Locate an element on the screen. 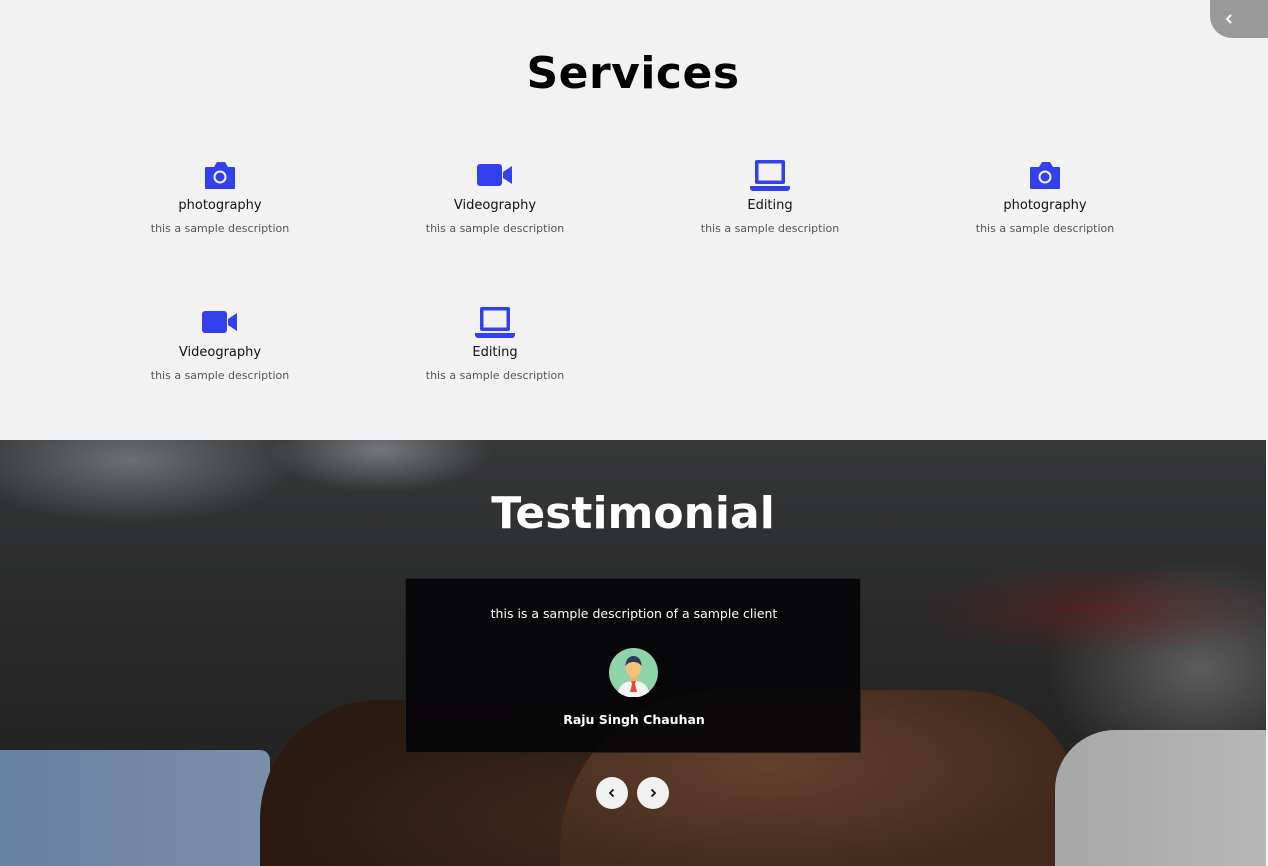 Image resolution: width=1268 pixels, height=866 pixels. prev-testimonial-button is located at coordinates (612, 793).